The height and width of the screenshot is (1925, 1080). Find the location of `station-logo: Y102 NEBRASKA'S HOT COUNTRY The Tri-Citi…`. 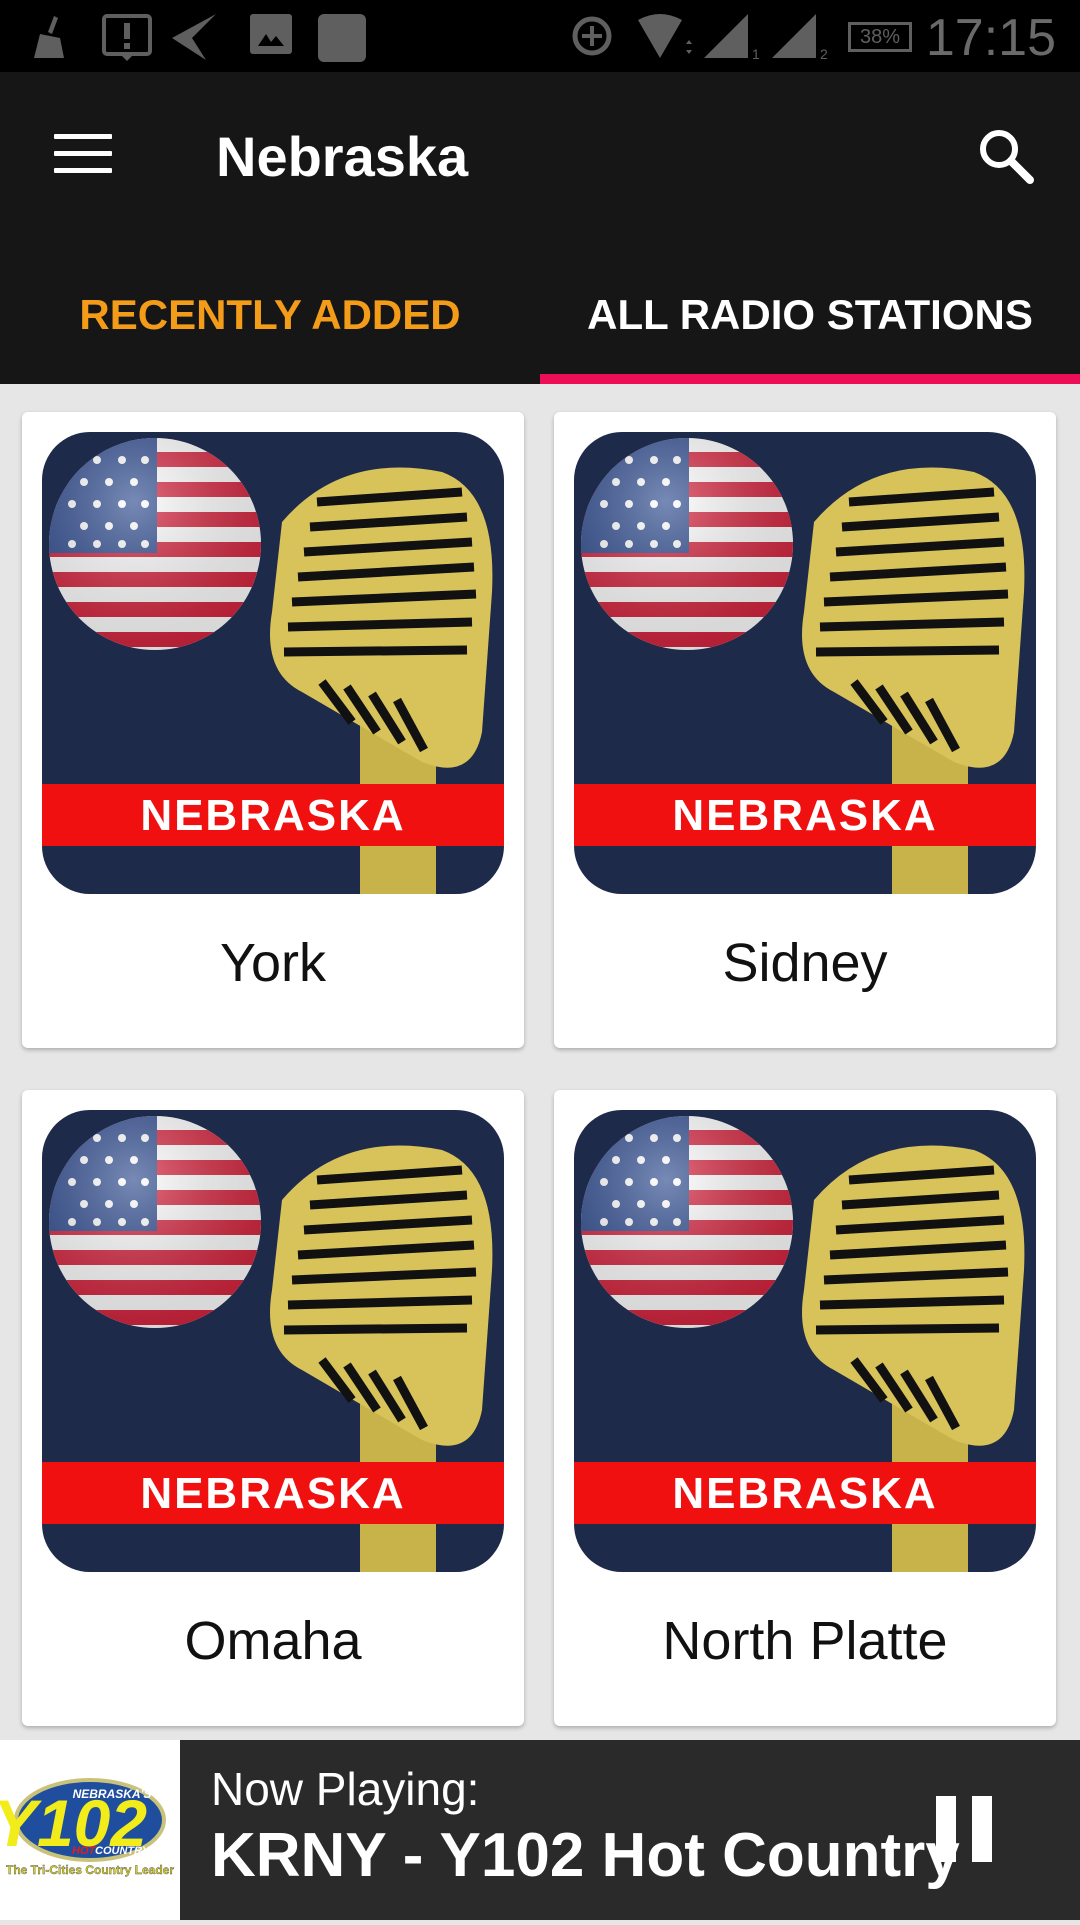

station-logo: Y102 NEBRASKA'S HOT COUNTRY The Tri-Citi… is located at coordinates (90, 1830).